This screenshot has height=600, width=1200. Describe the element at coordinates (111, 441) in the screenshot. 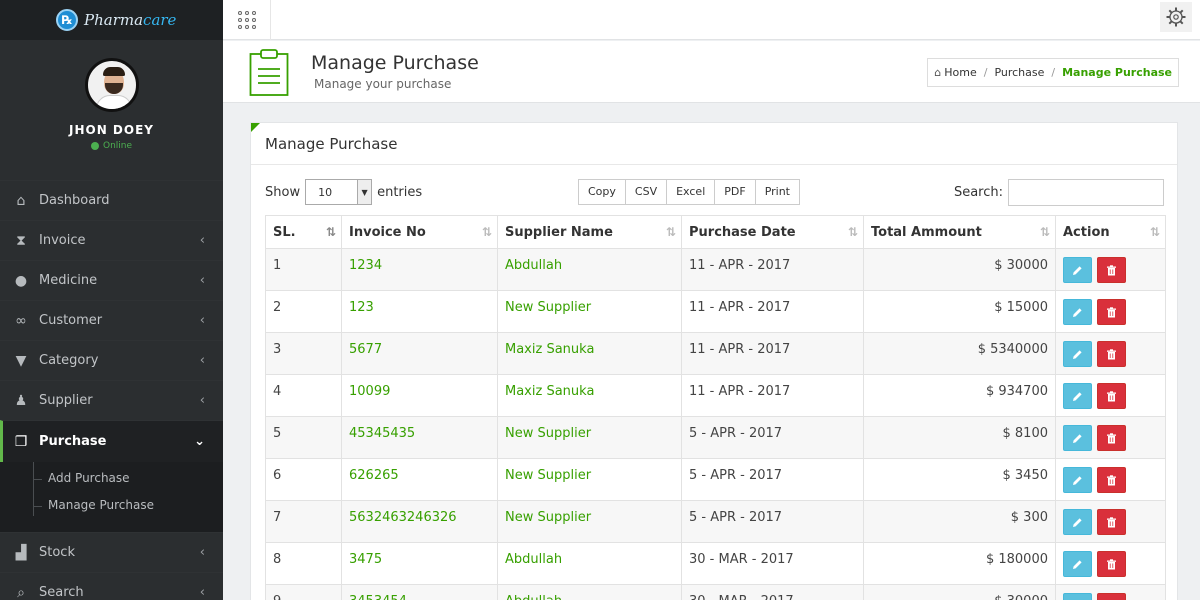

I see `sidebar-item-purchase: ❐ Purchase ⌄` at that location.